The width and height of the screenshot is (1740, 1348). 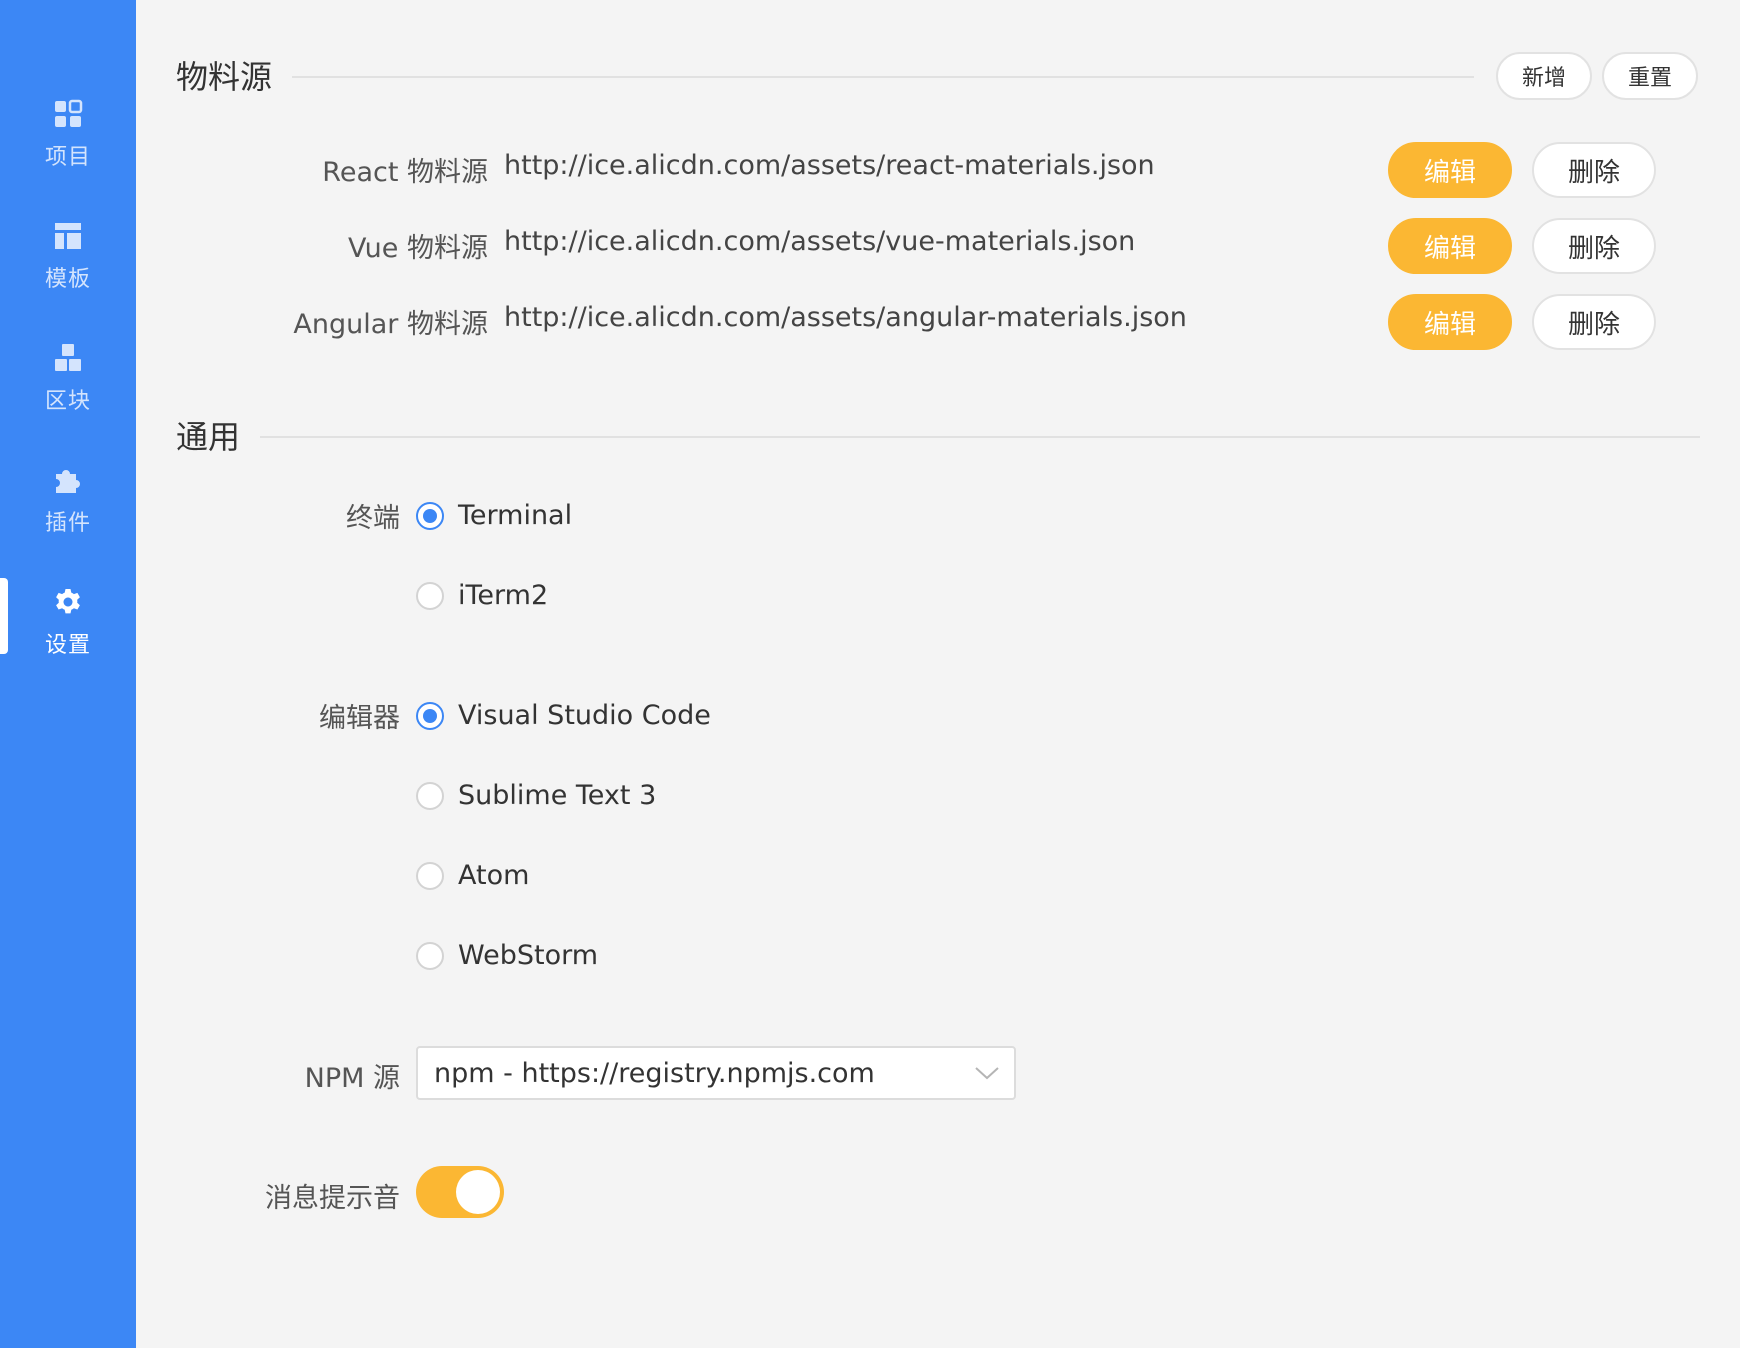 What do you see at coordinates (373, 518) in the screenshot?
I see `terminal-label: 终端` at bounding box center [373, 518].